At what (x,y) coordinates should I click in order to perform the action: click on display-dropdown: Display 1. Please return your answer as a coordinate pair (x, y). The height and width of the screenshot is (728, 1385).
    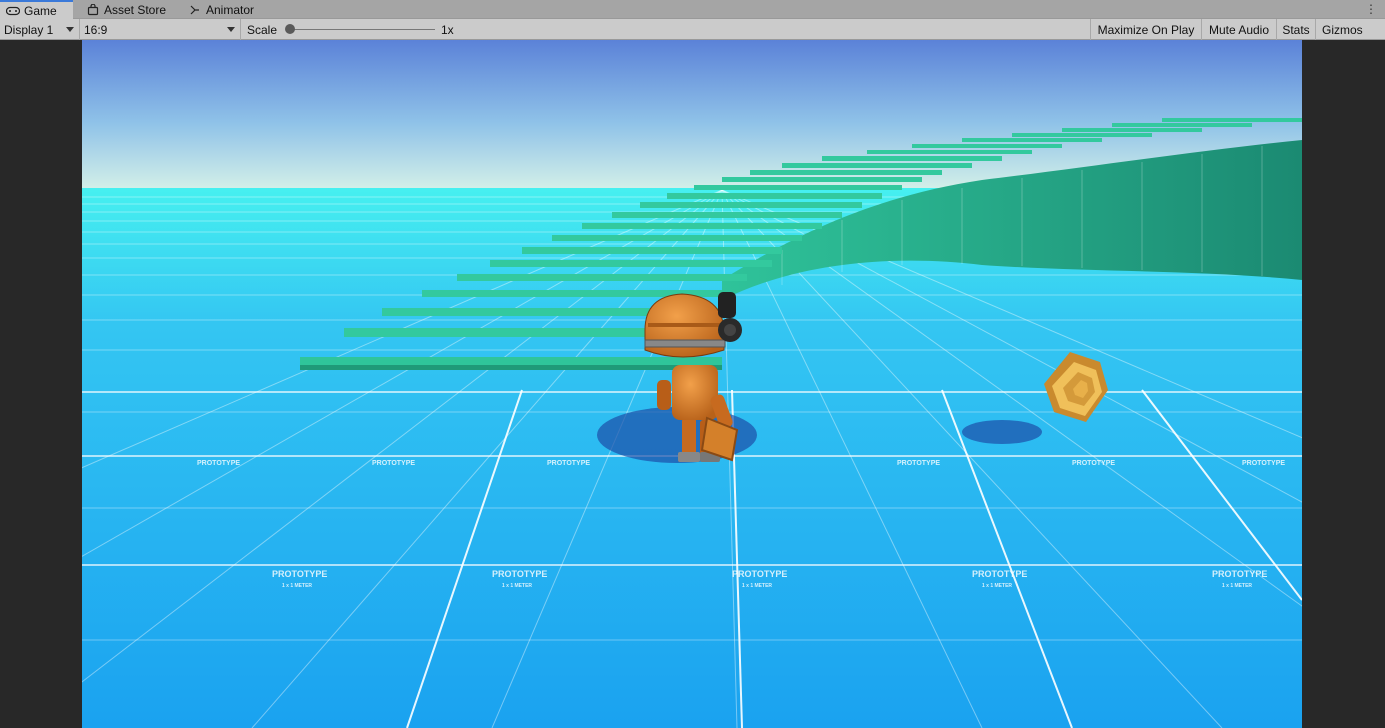
    Looking at the image, I should click on (40, 29).